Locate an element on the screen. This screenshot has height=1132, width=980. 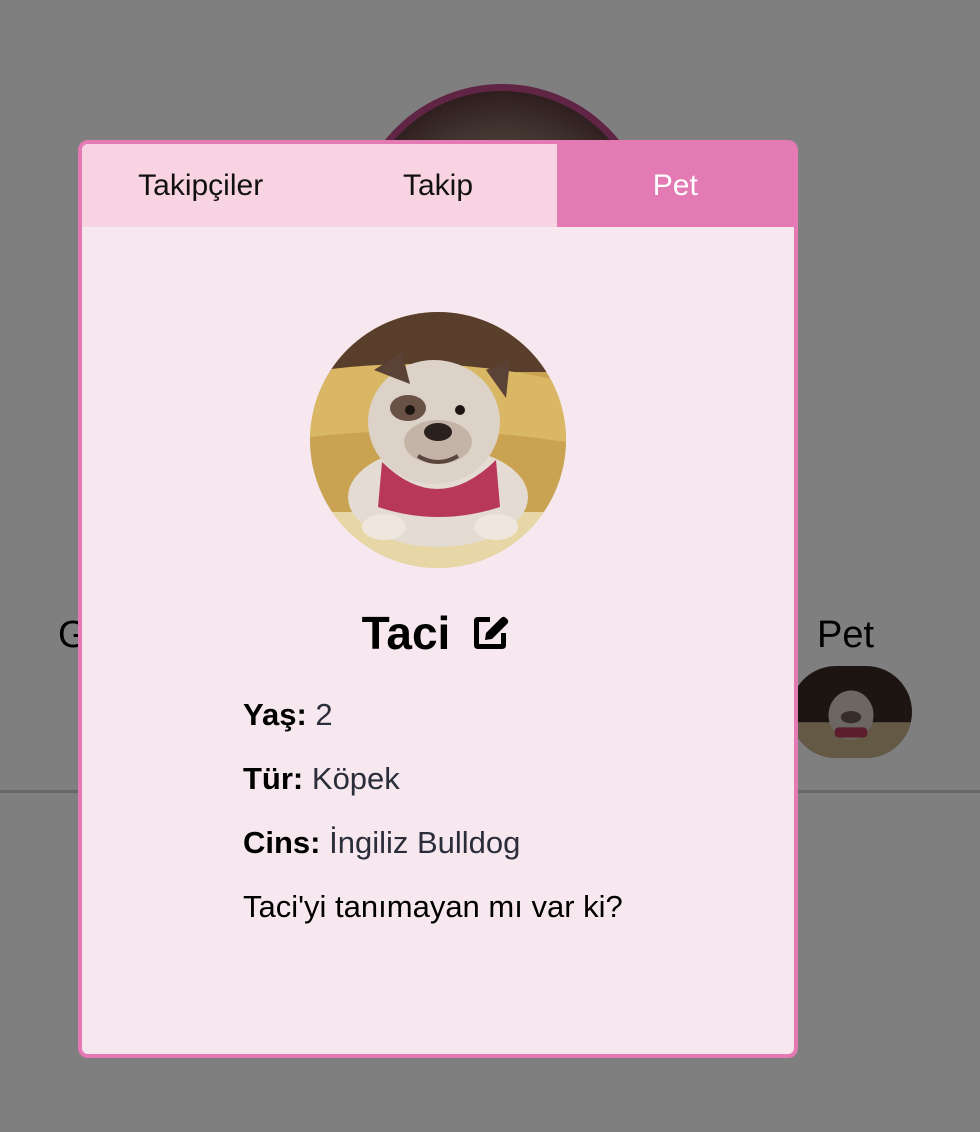
type-label: Tür: is located at coordinates (273, 778).